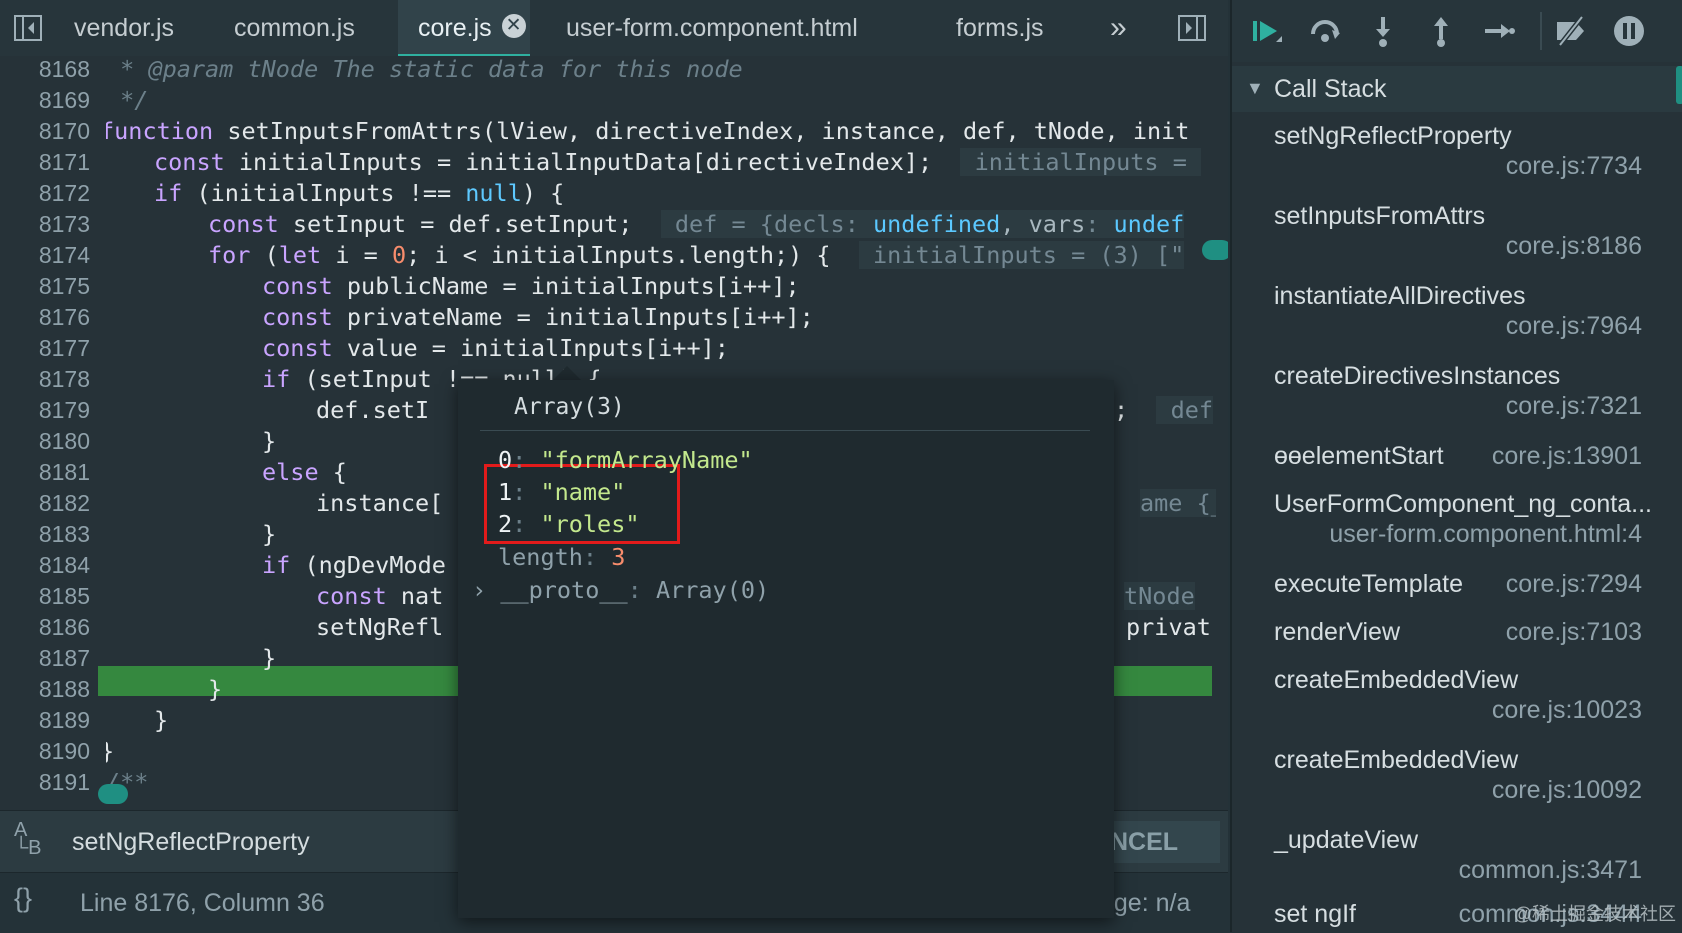 The height and width of the screenshot is (933, 1682). I want to click on line-number: 8178, so click(45, 379).